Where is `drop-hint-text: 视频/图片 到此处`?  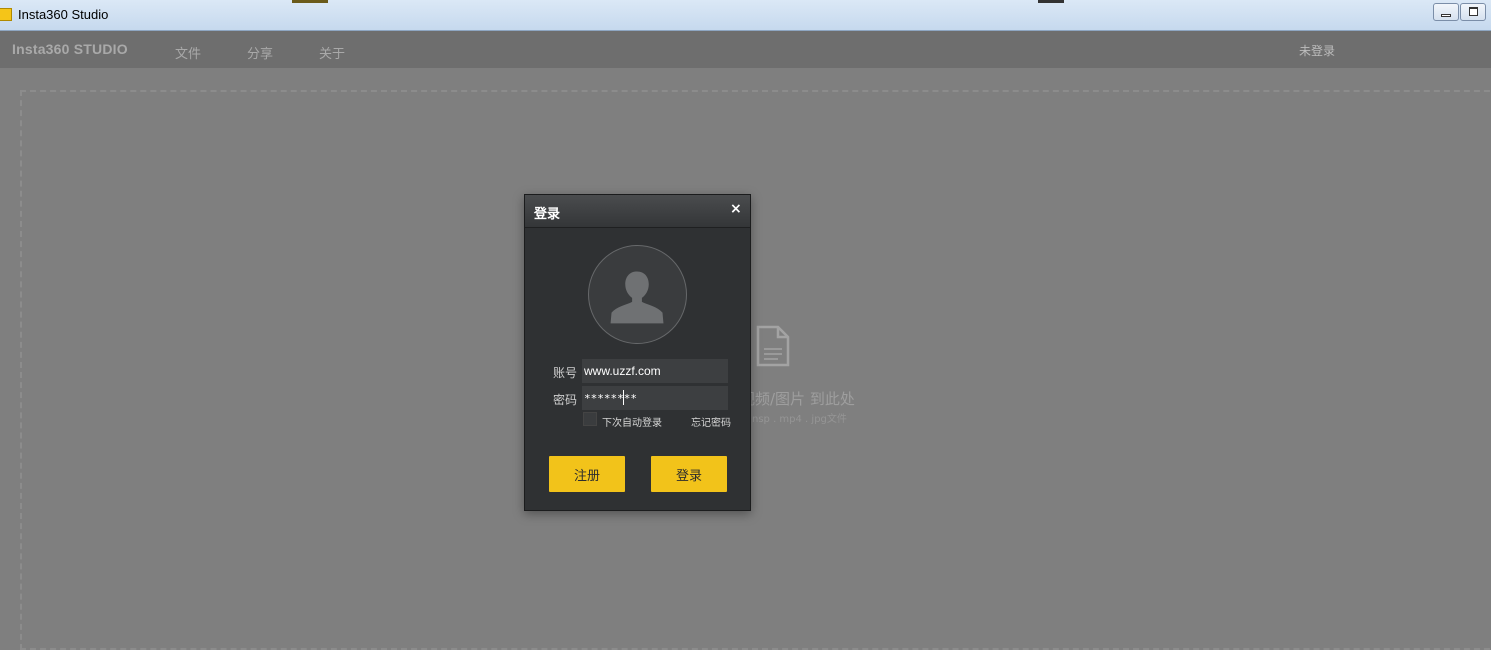 drop-hint-text: 视频/图片 到此处 is located at coordinates (797, 399).